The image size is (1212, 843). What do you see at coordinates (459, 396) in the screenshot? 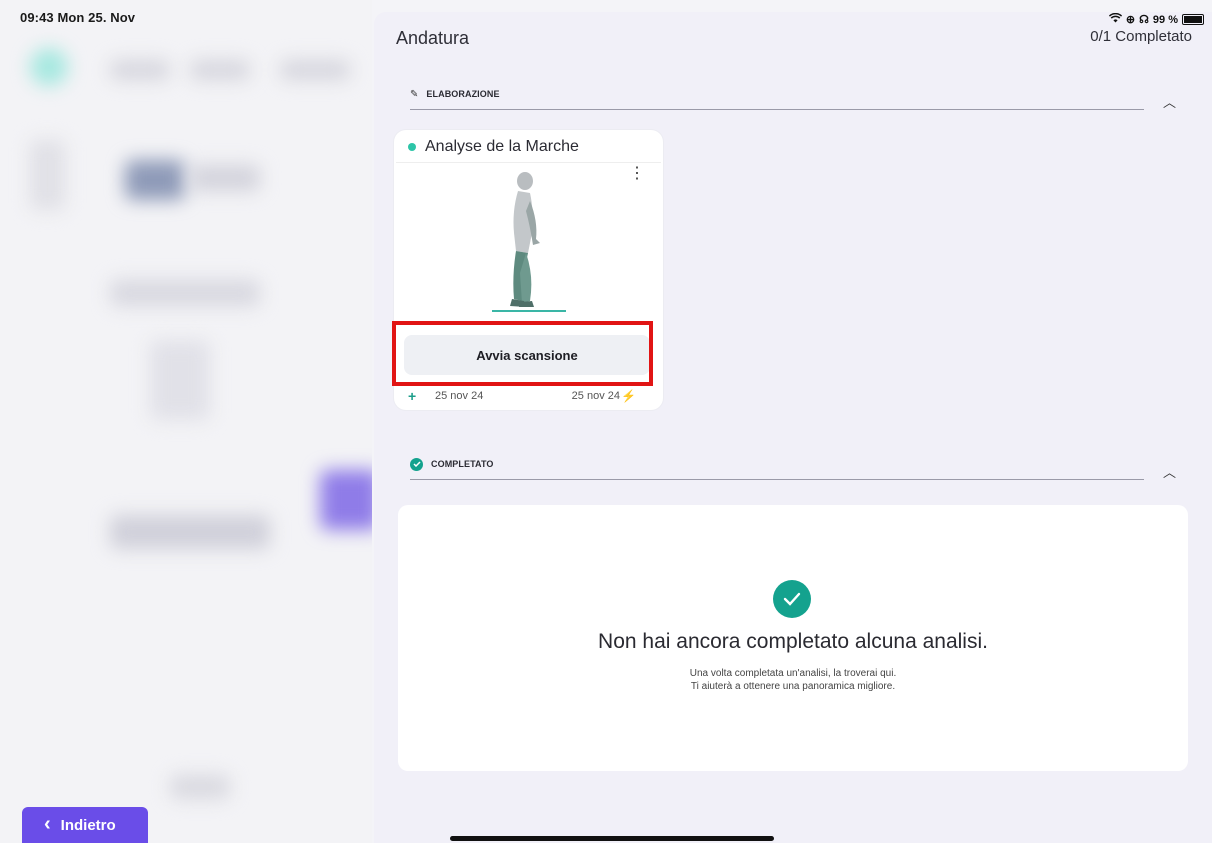
I see `created-date: 25 nov 24` at bounding box center [459, 396].